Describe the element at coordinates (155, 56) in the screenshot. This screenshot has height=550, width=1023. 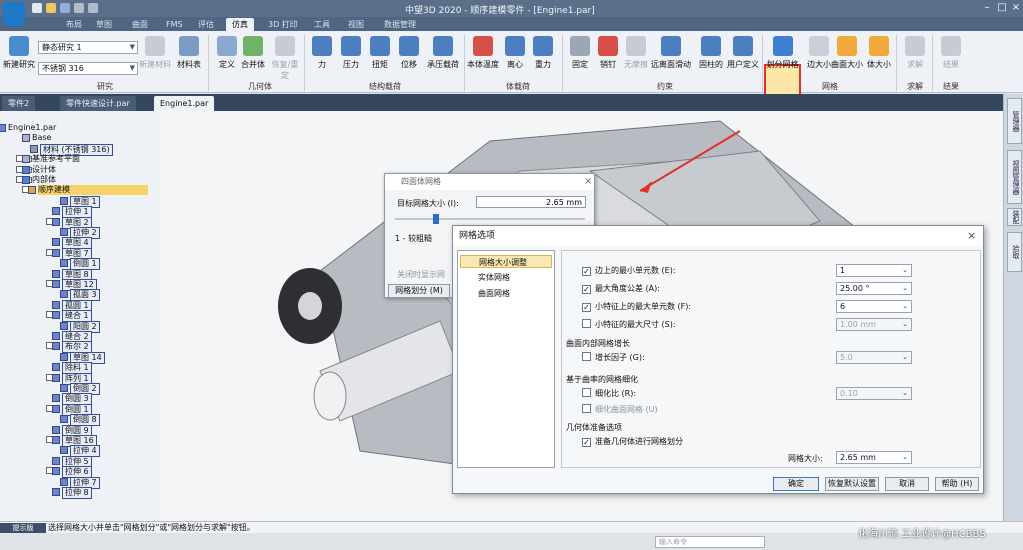
I see `new-material-button: 新建材料` at that location.